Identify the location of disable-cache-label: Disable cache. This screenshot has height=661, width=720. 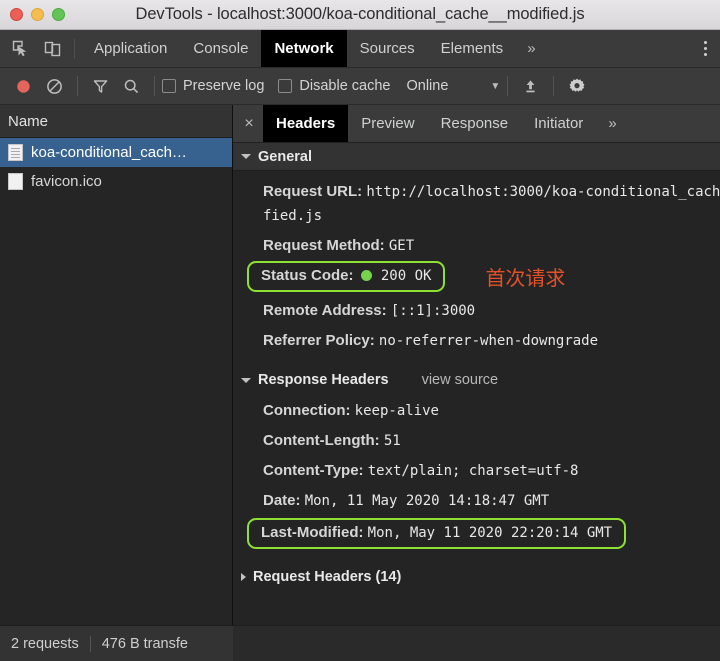
(345, 86).